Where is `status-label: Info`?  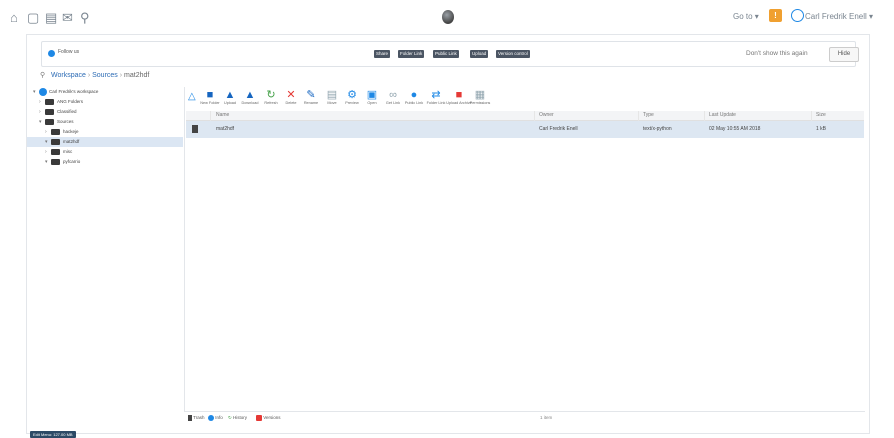
status-label: Info is located at coordinates (219, 418).